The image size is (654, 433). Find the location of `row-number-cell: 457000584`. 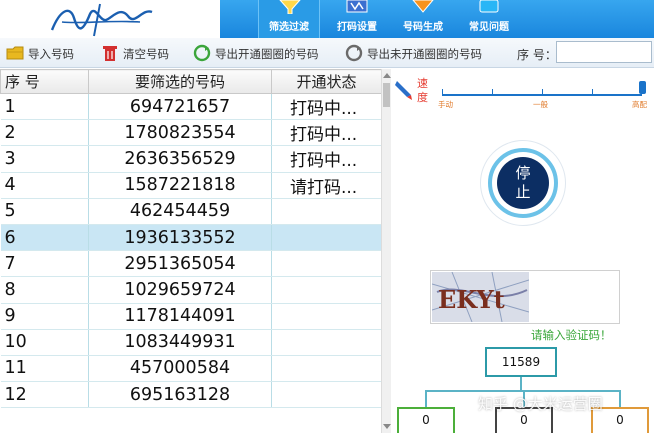

row-number-cell: 457000584 is located at coordinates (180, 369).